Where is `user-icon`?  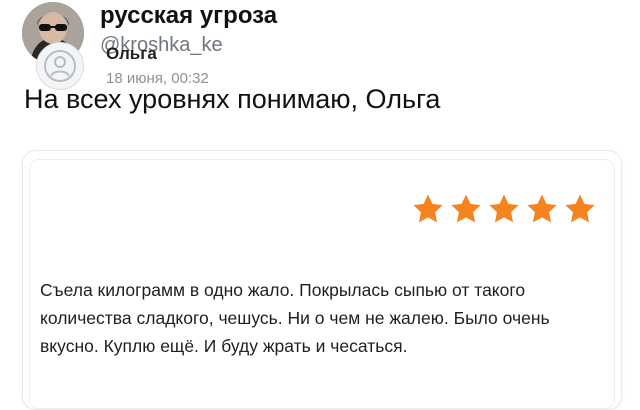
user-icon is located at coordinates (60, 66).